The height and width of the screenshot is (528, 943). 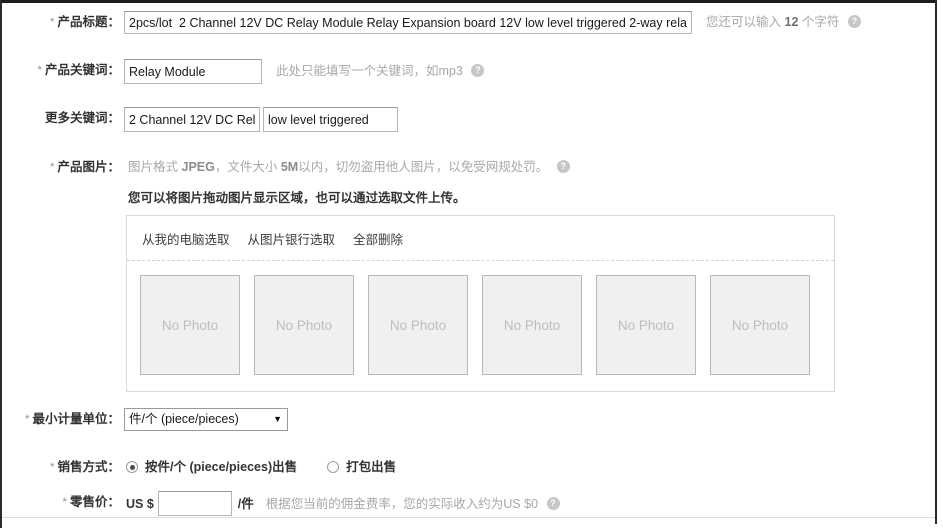 I want to click on product-title-row: *产品标题： 您还可以输入 12 个字符 ?, so click(x=467, y=22).